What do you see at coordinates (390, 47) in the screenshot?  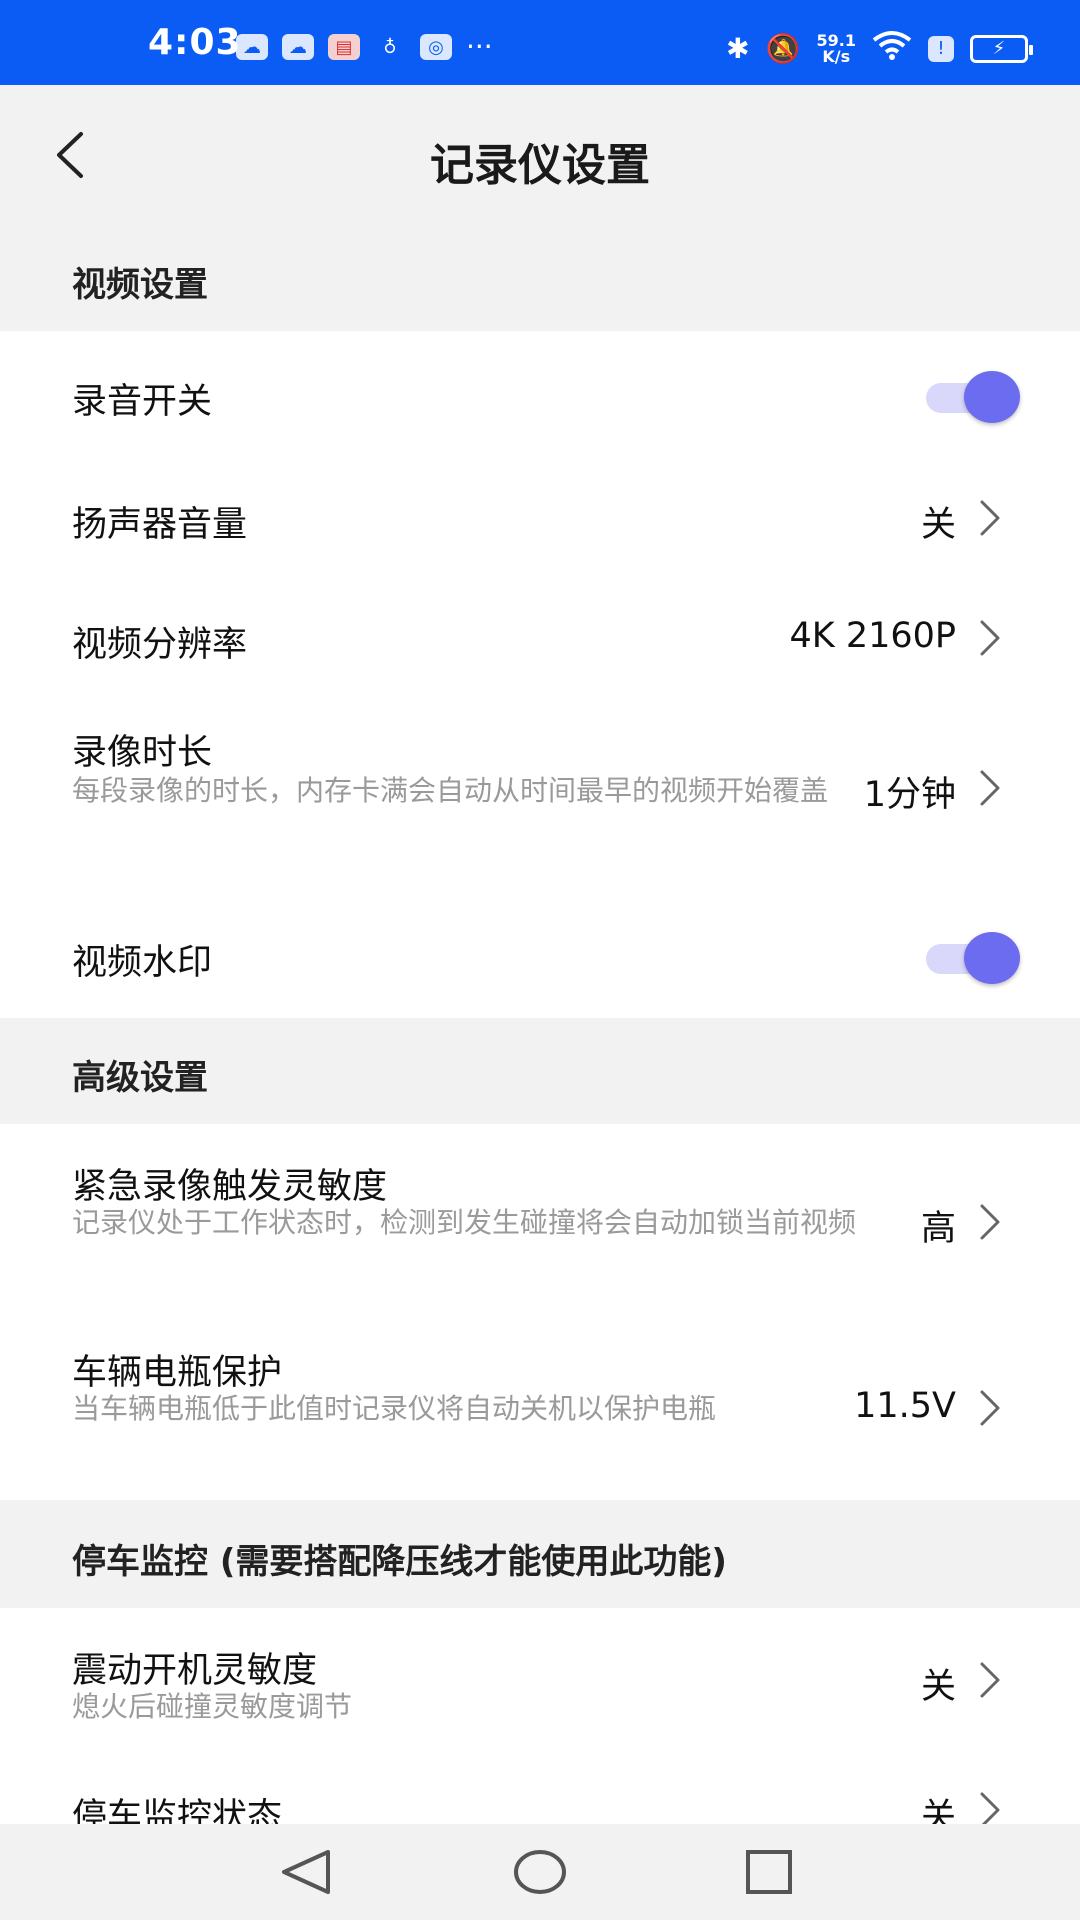 I see `bulb-icon: ♁` at bounding box center [390, 47].